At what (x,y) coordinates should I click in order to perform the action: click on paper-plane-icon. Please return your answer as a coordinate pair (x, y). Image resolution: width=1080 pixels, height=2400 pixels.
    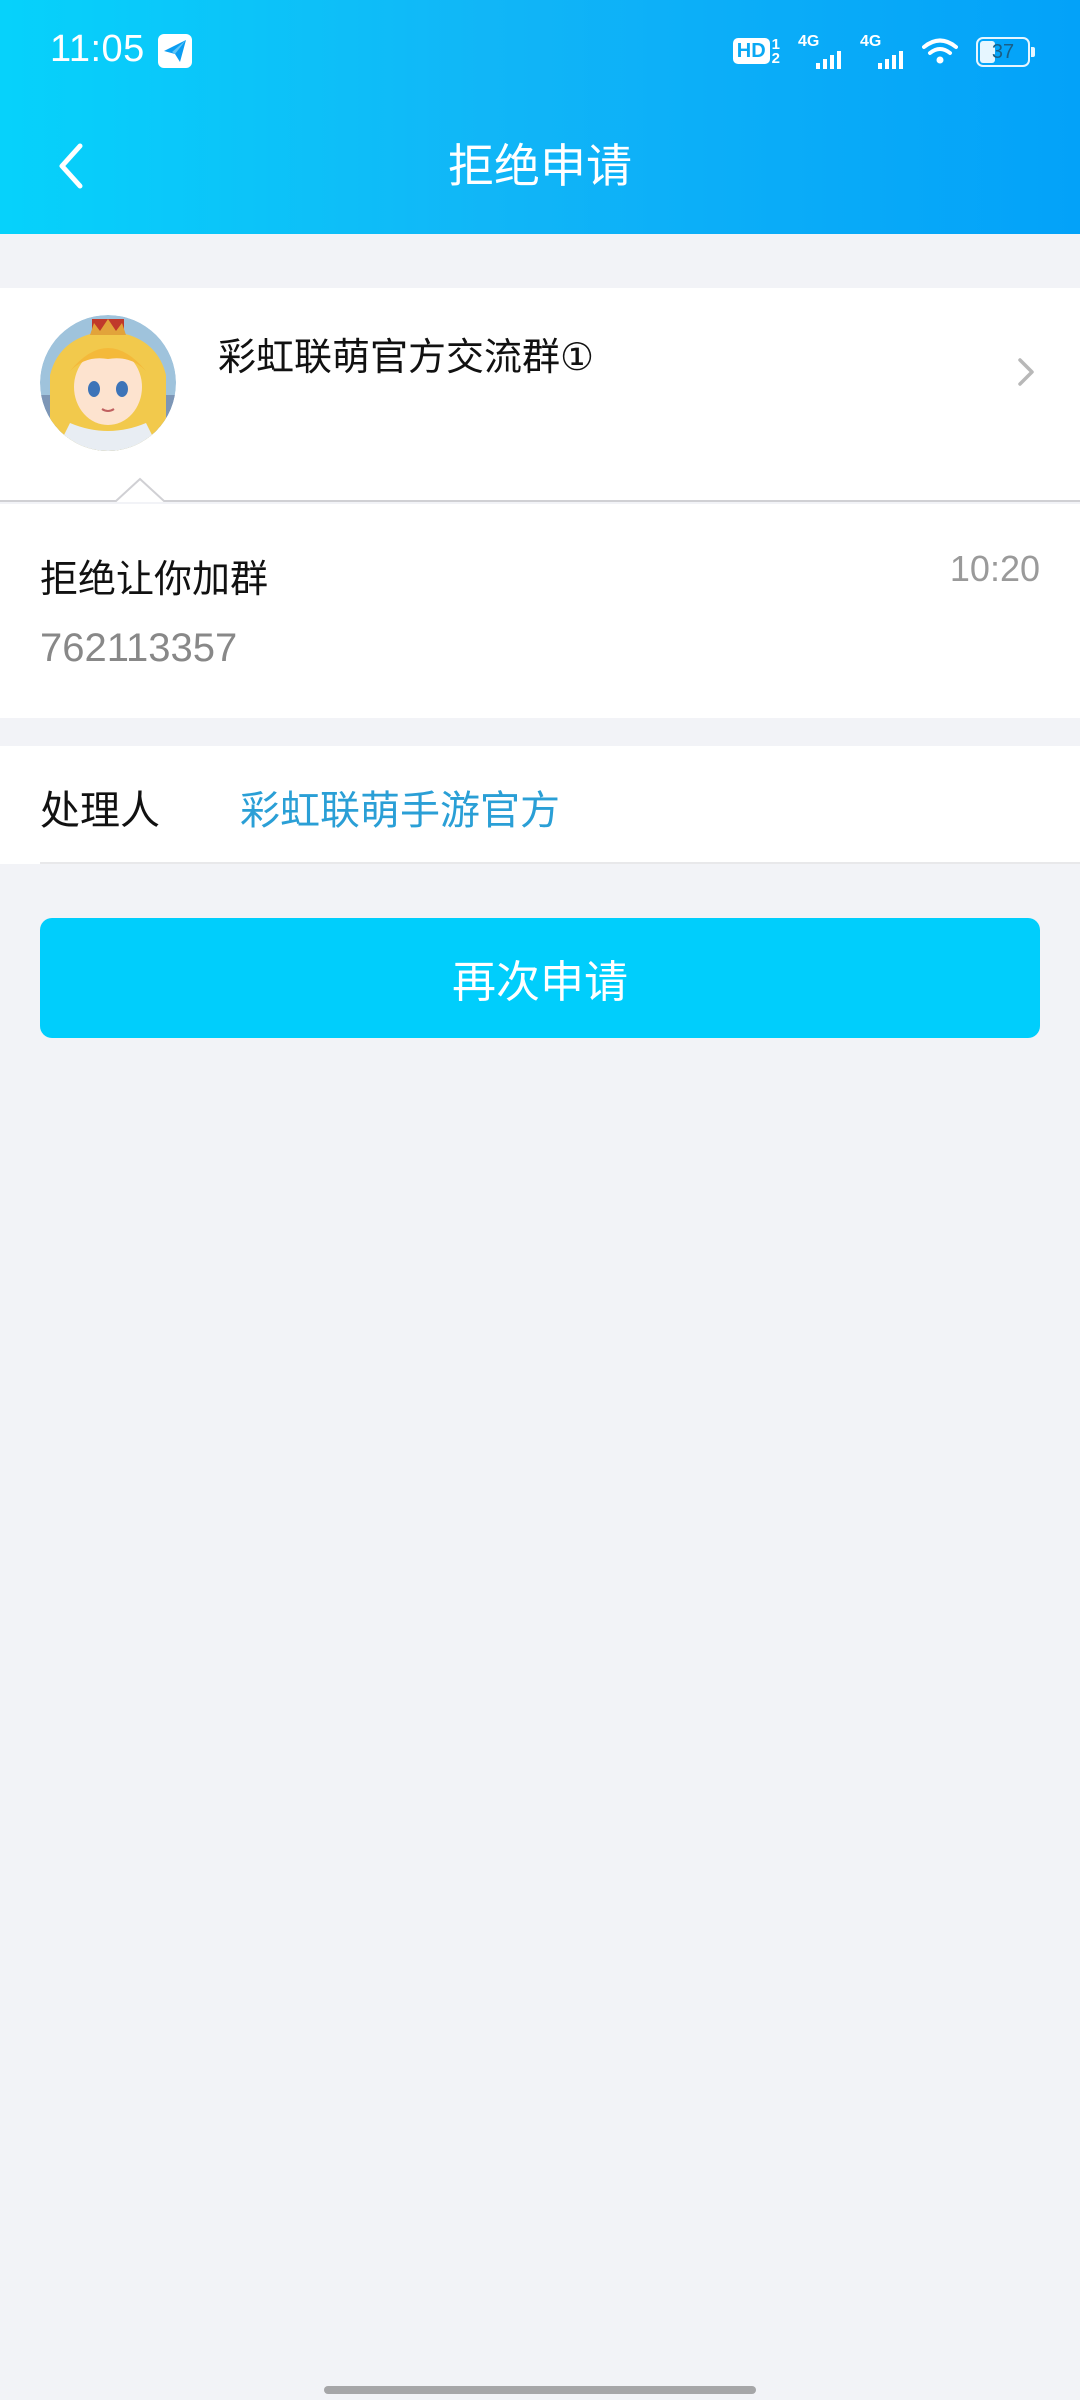
    Looking at the image, I should click on (175, 51).